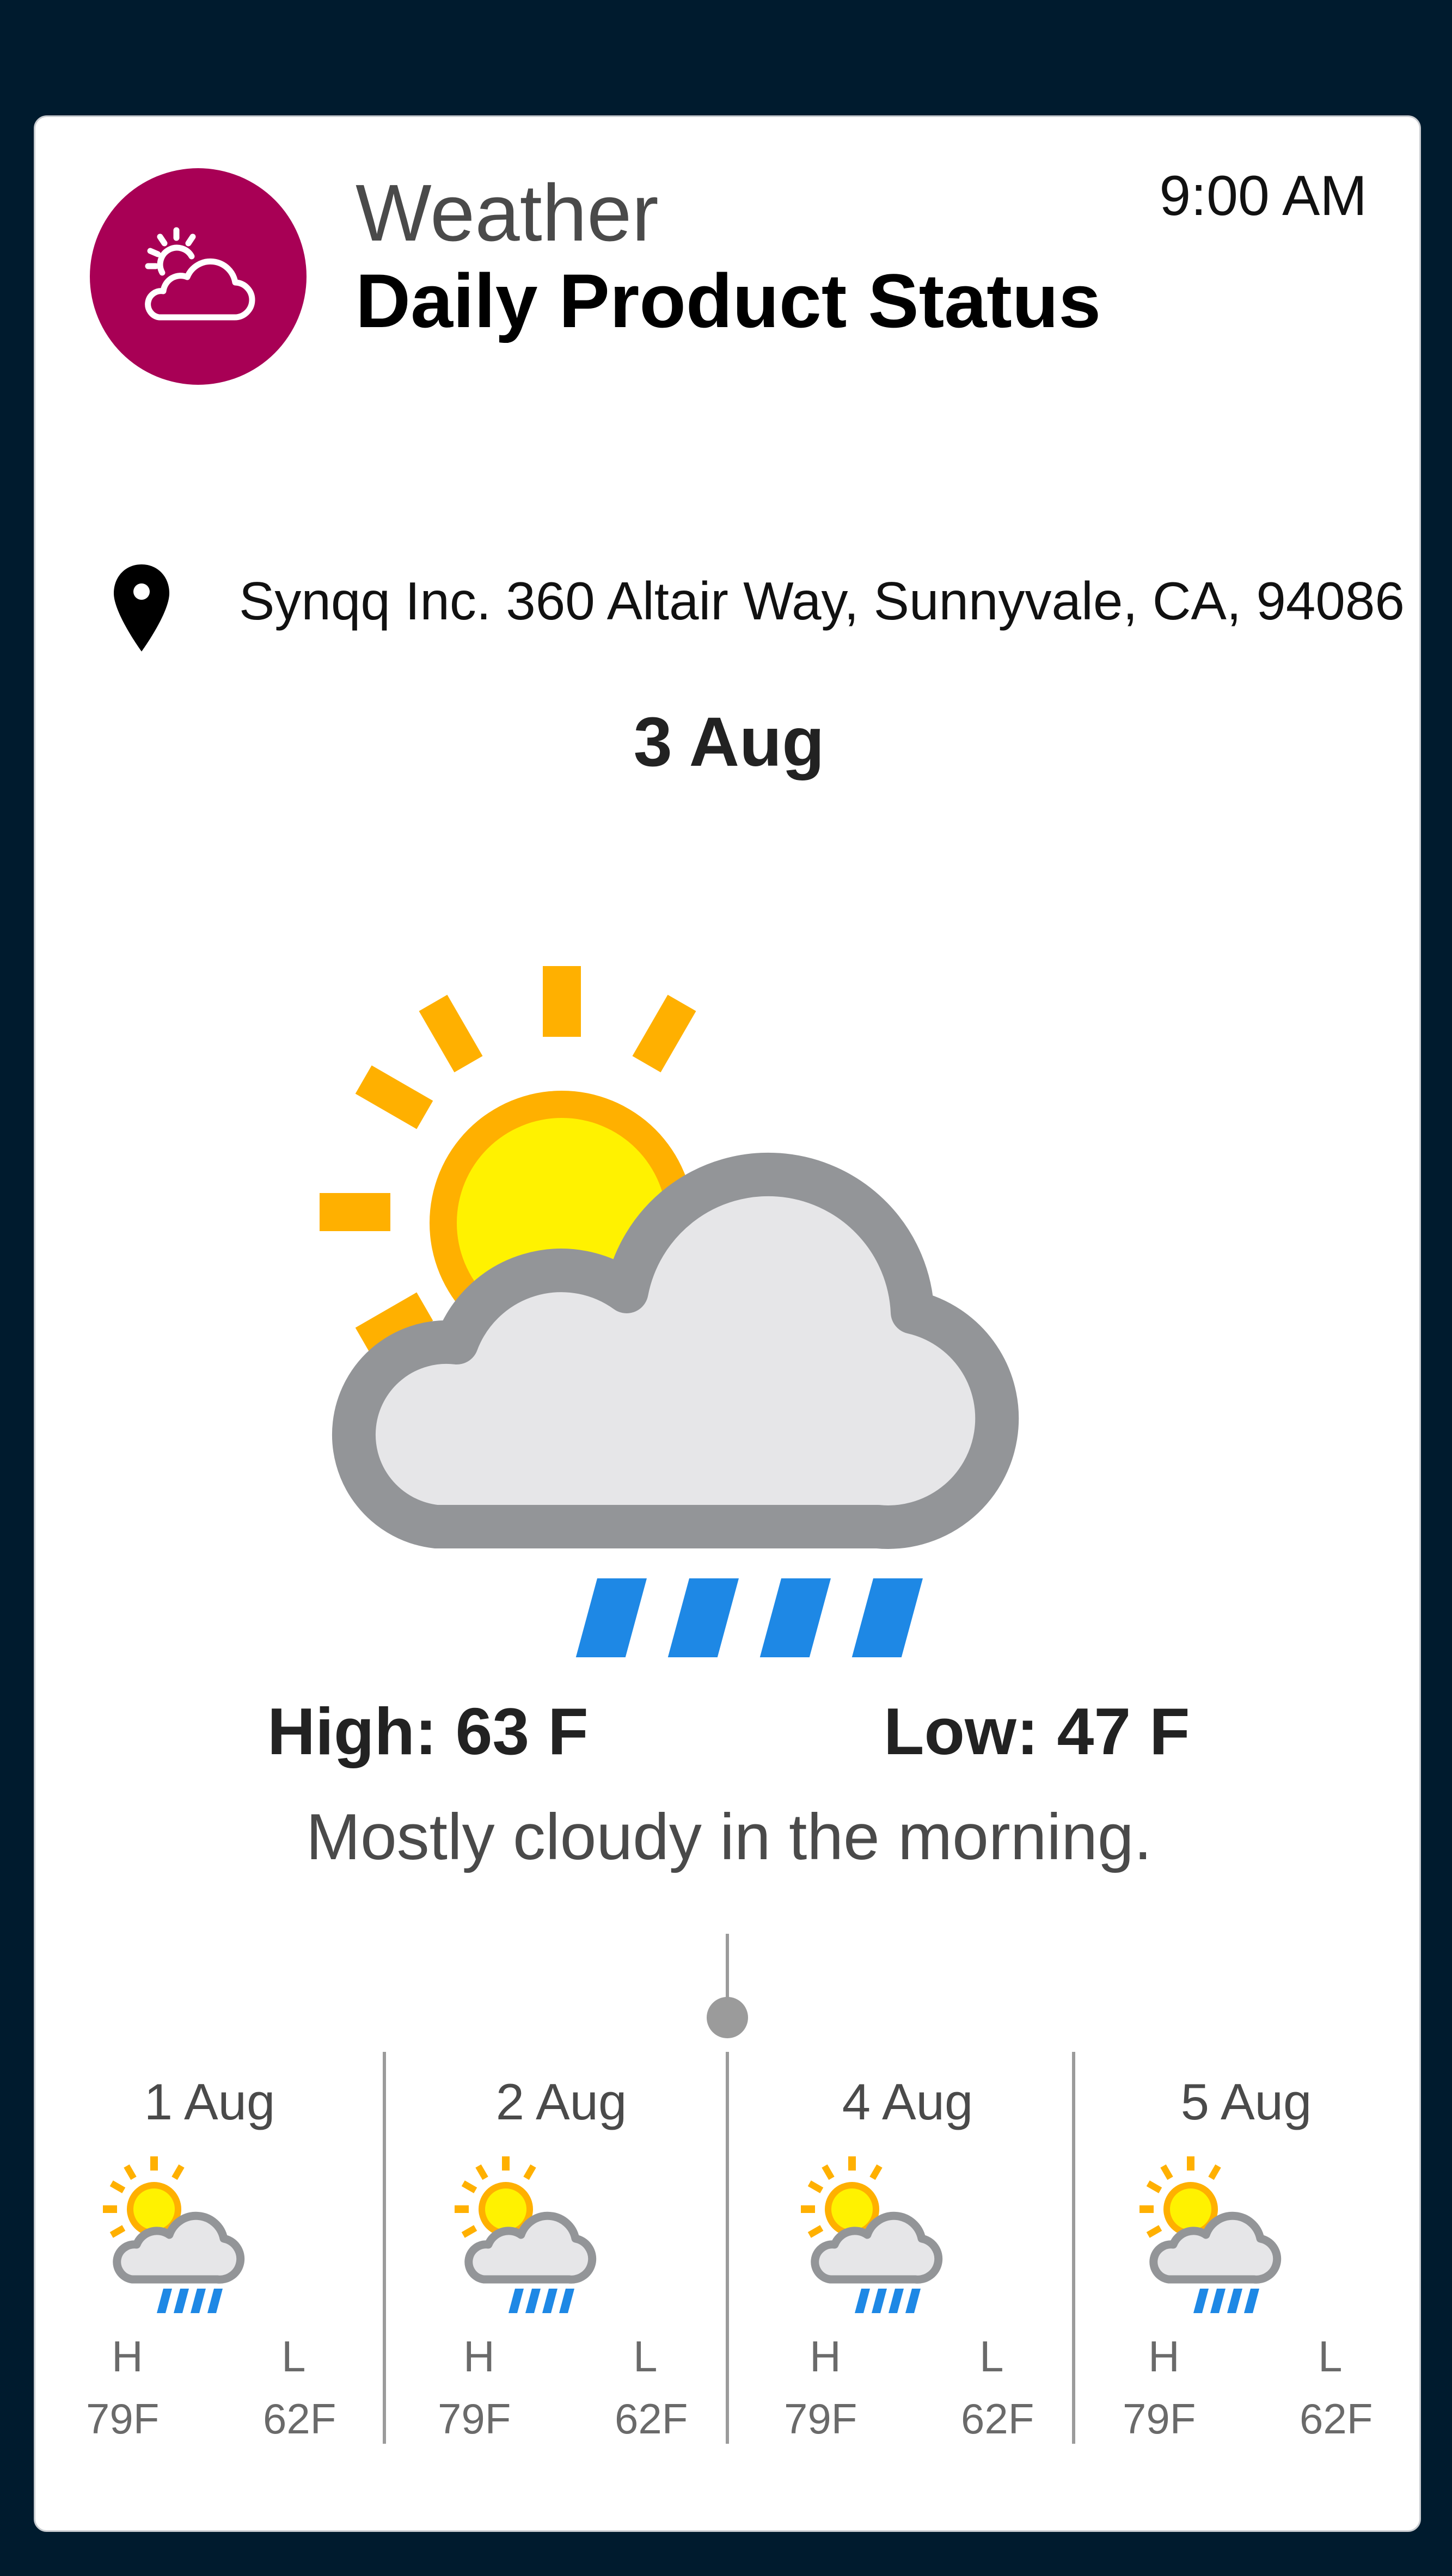 This screenshot has height=2576, width=1452. I want to click on high-temperature: High: 63 F, so click(428, 1731).